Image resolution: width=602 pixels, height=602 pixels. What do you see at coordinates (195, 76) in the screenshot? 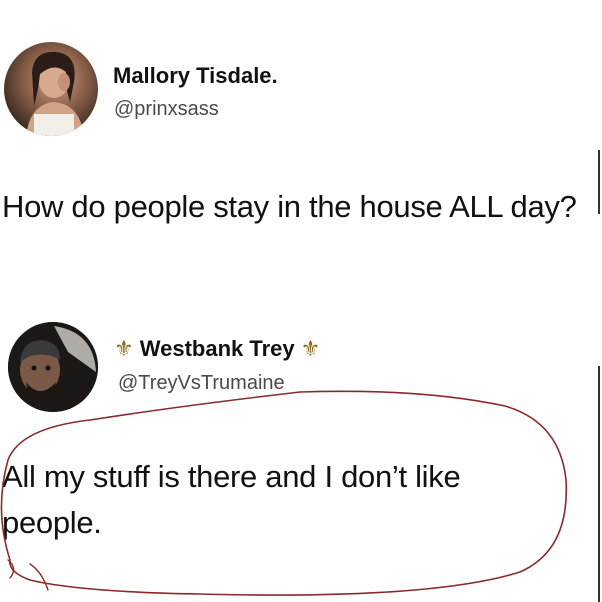
I see `author-name: Mallory Tisdale.` at bounding box center [195, 76].